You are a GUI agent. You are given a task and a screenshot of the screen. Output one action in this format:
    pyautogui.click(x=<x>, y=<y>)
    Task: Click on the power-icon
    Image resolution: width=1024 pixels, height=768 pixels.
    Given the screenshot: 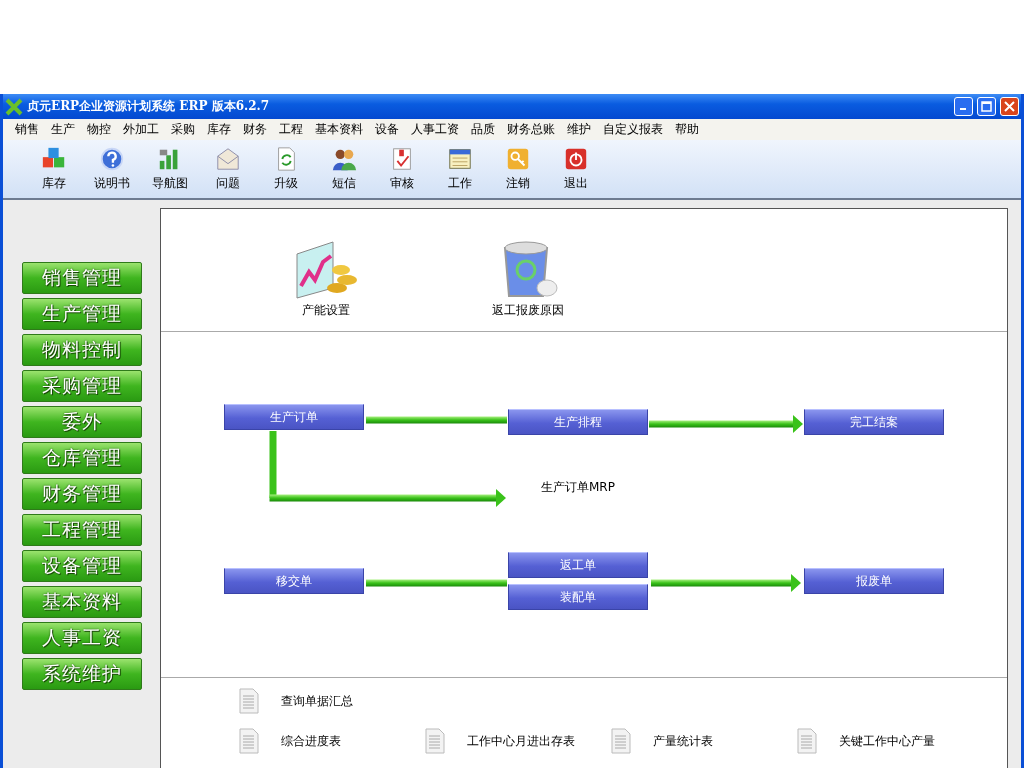 What is the action you would take?
    pyautogui.click(x=576, y=159)
    